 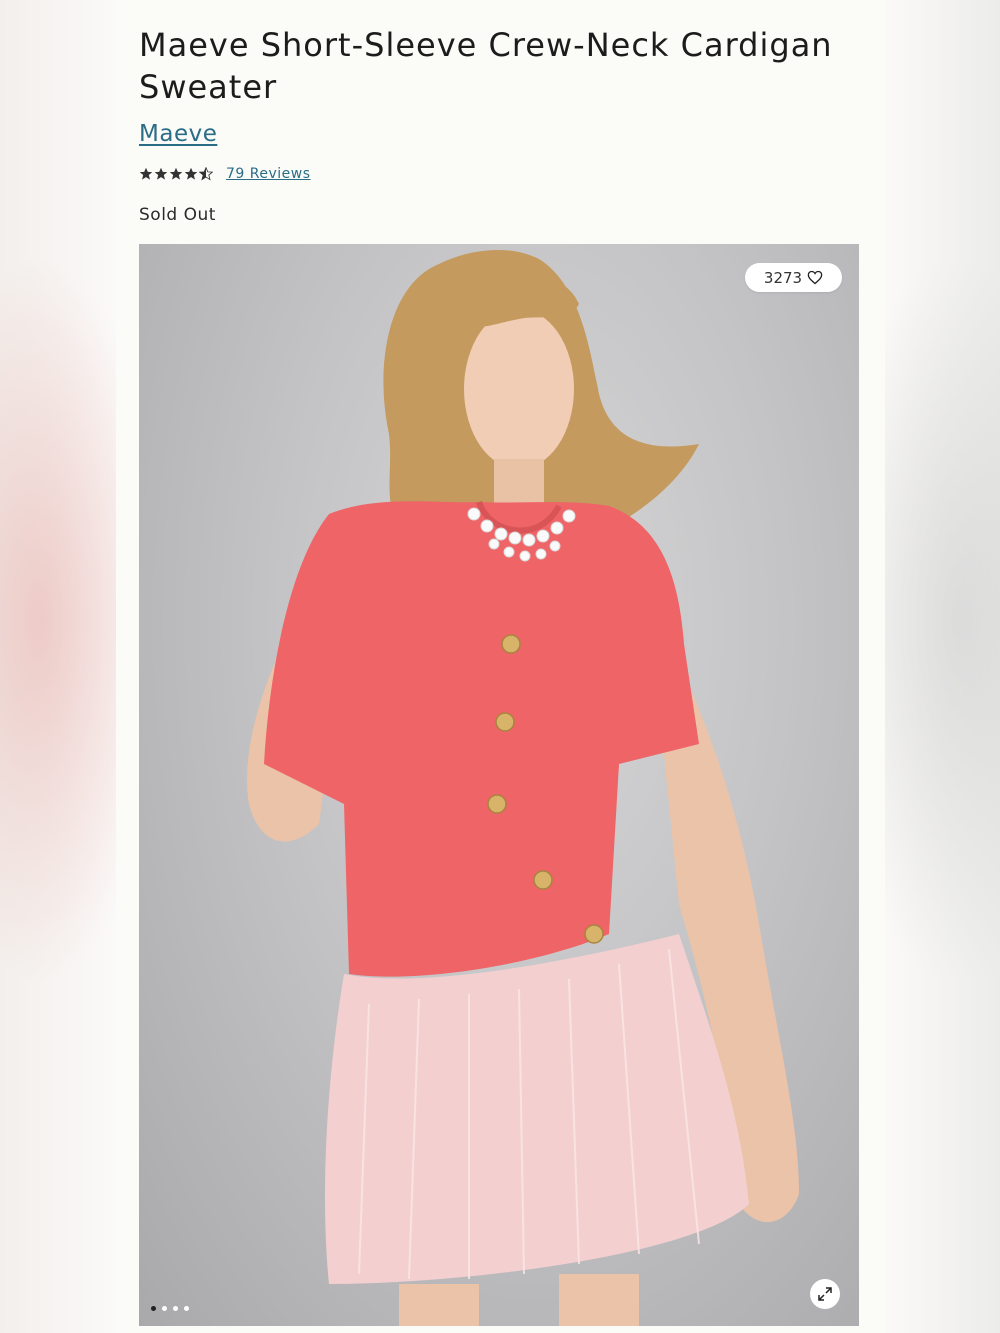 I want to click on brand-link: Maeve, so click(x=178, y=134).